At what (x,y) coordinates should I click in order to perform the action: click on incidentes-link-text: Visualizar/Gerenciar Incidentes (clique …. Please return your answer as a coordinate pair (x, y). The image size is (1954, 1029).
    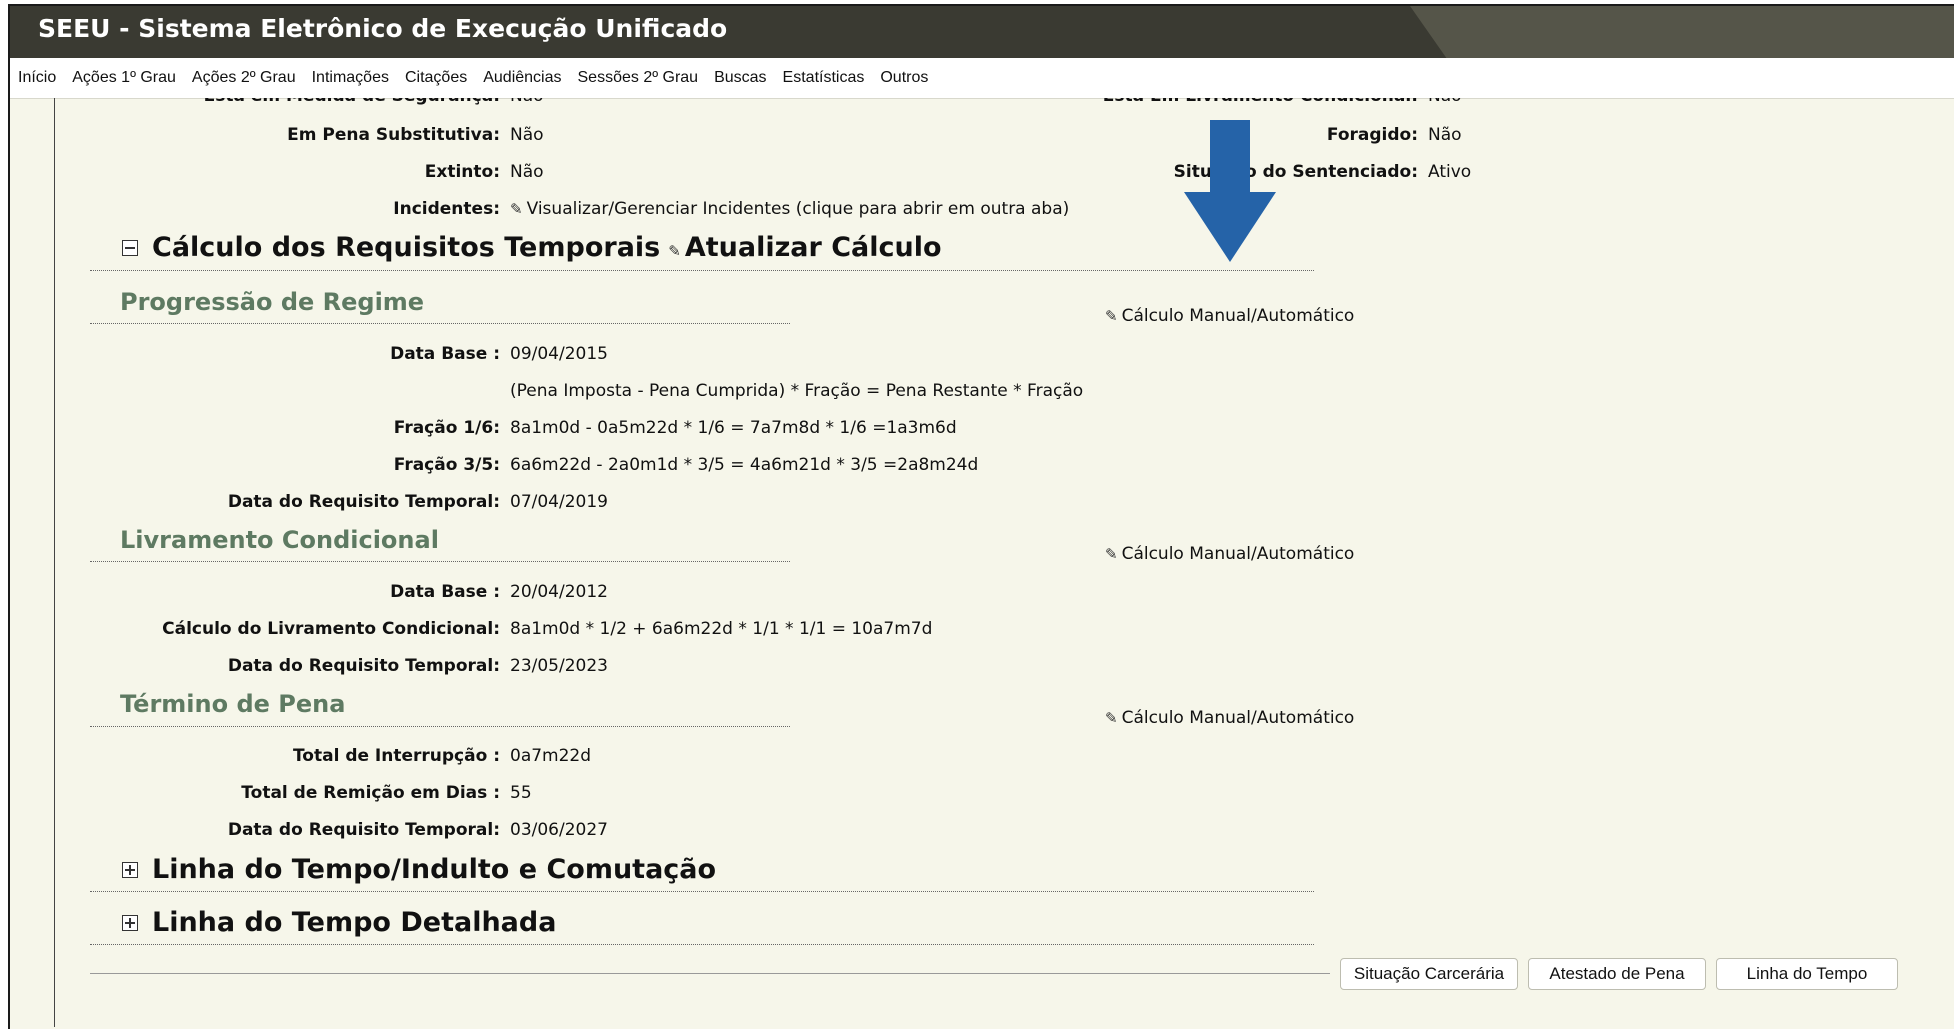
    Looking at the image, I should click on (798, 209).